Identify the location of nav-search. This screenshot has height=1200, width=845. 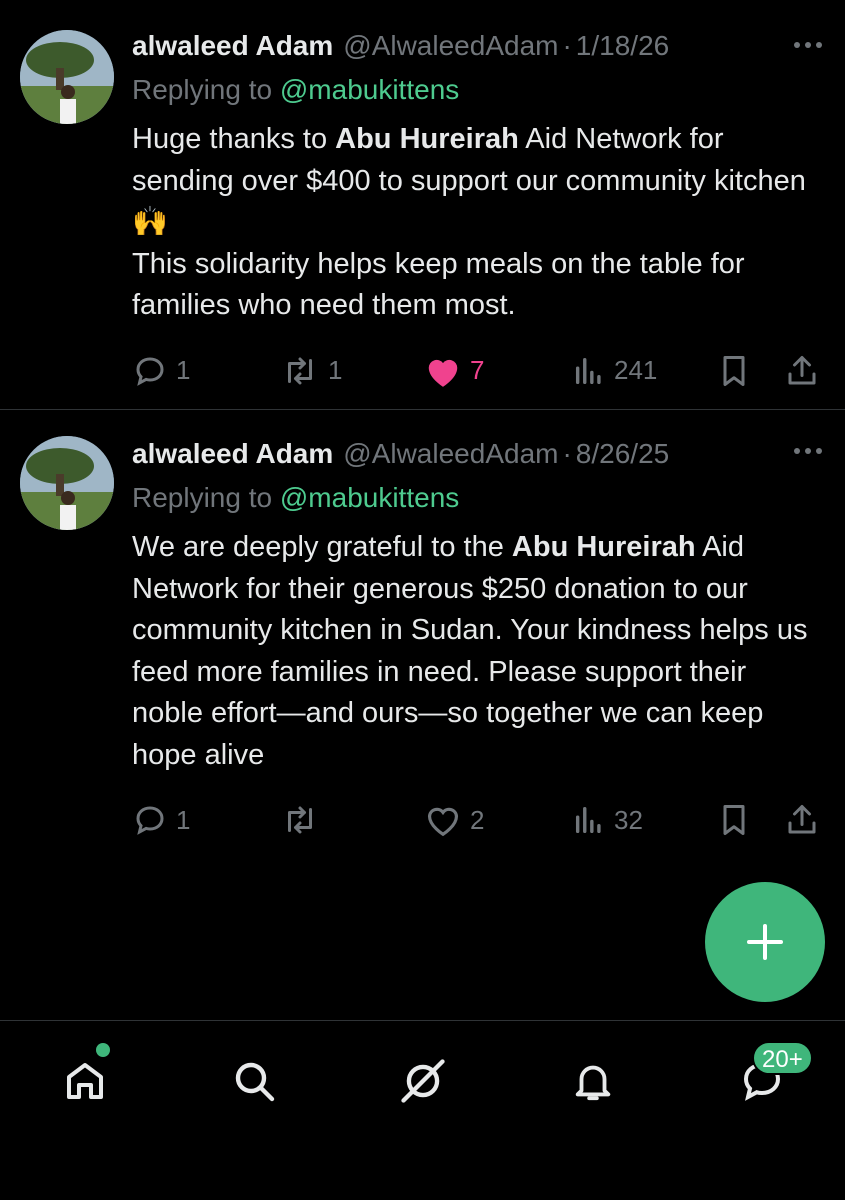
(254, 1081).